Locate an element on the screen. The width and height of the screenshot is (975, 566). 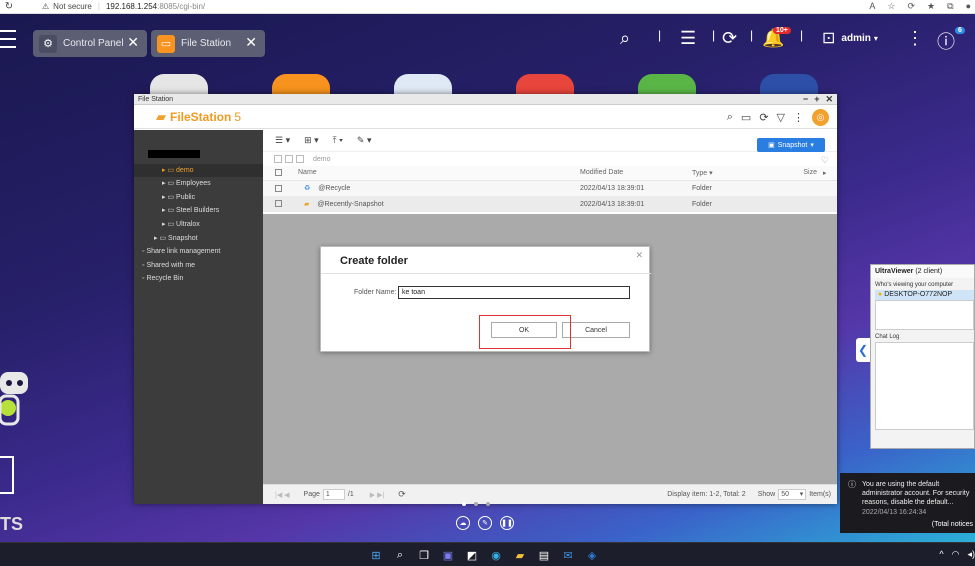
wrench-icon: ✎ is located at coordinates (485, 523).